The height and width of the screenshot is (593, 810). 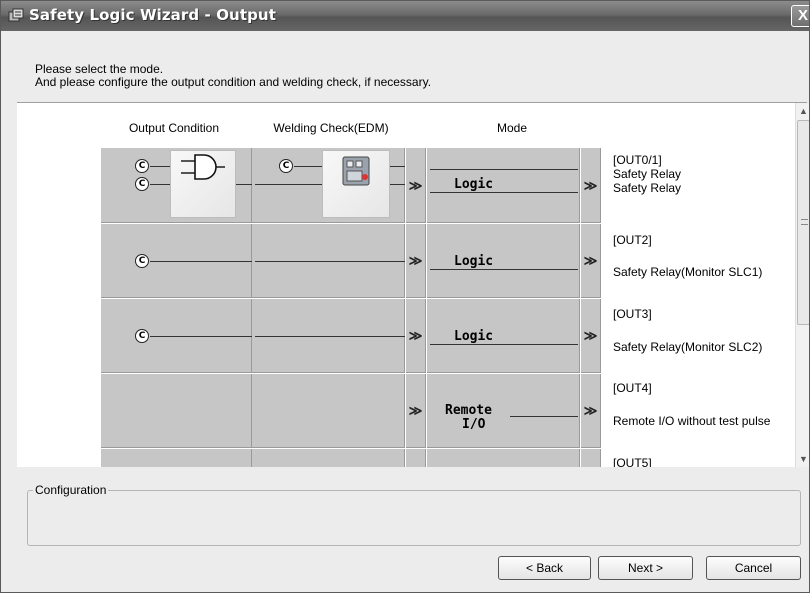 I want to click on grip-icon, so click(x=804, y=222).